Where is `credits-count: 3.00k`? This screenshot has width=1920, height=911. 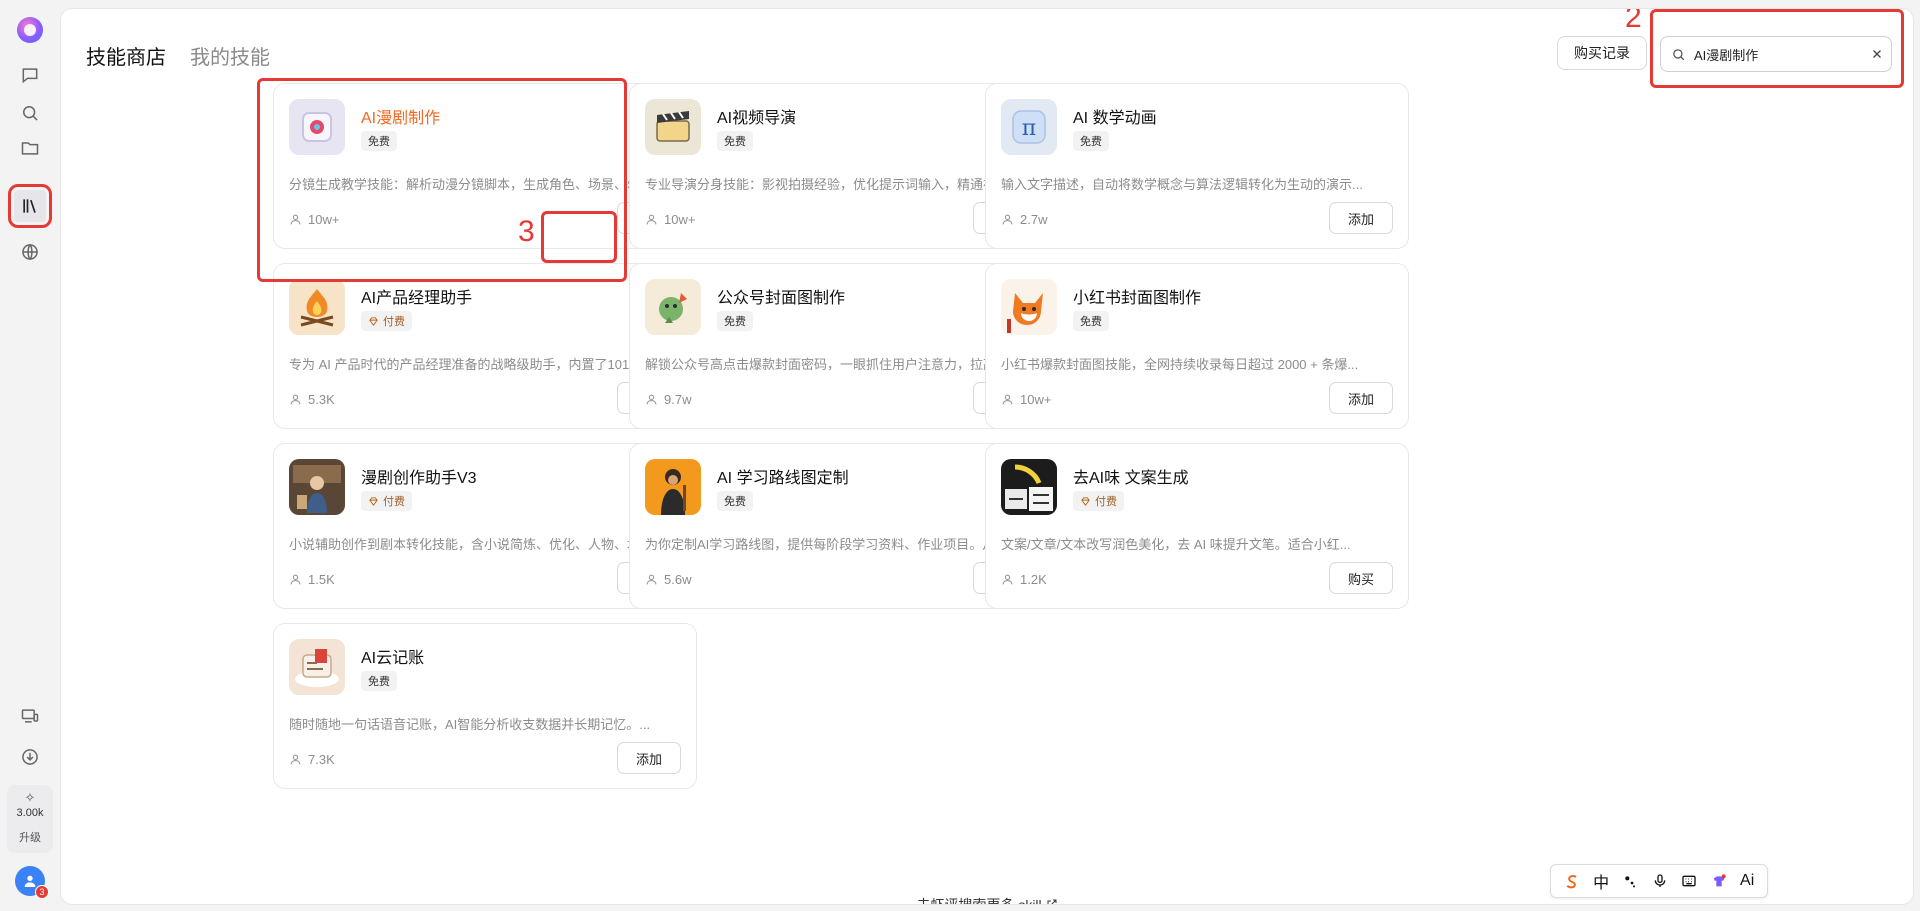 credits-count: 3.00k is located at coordinates (30, 813).